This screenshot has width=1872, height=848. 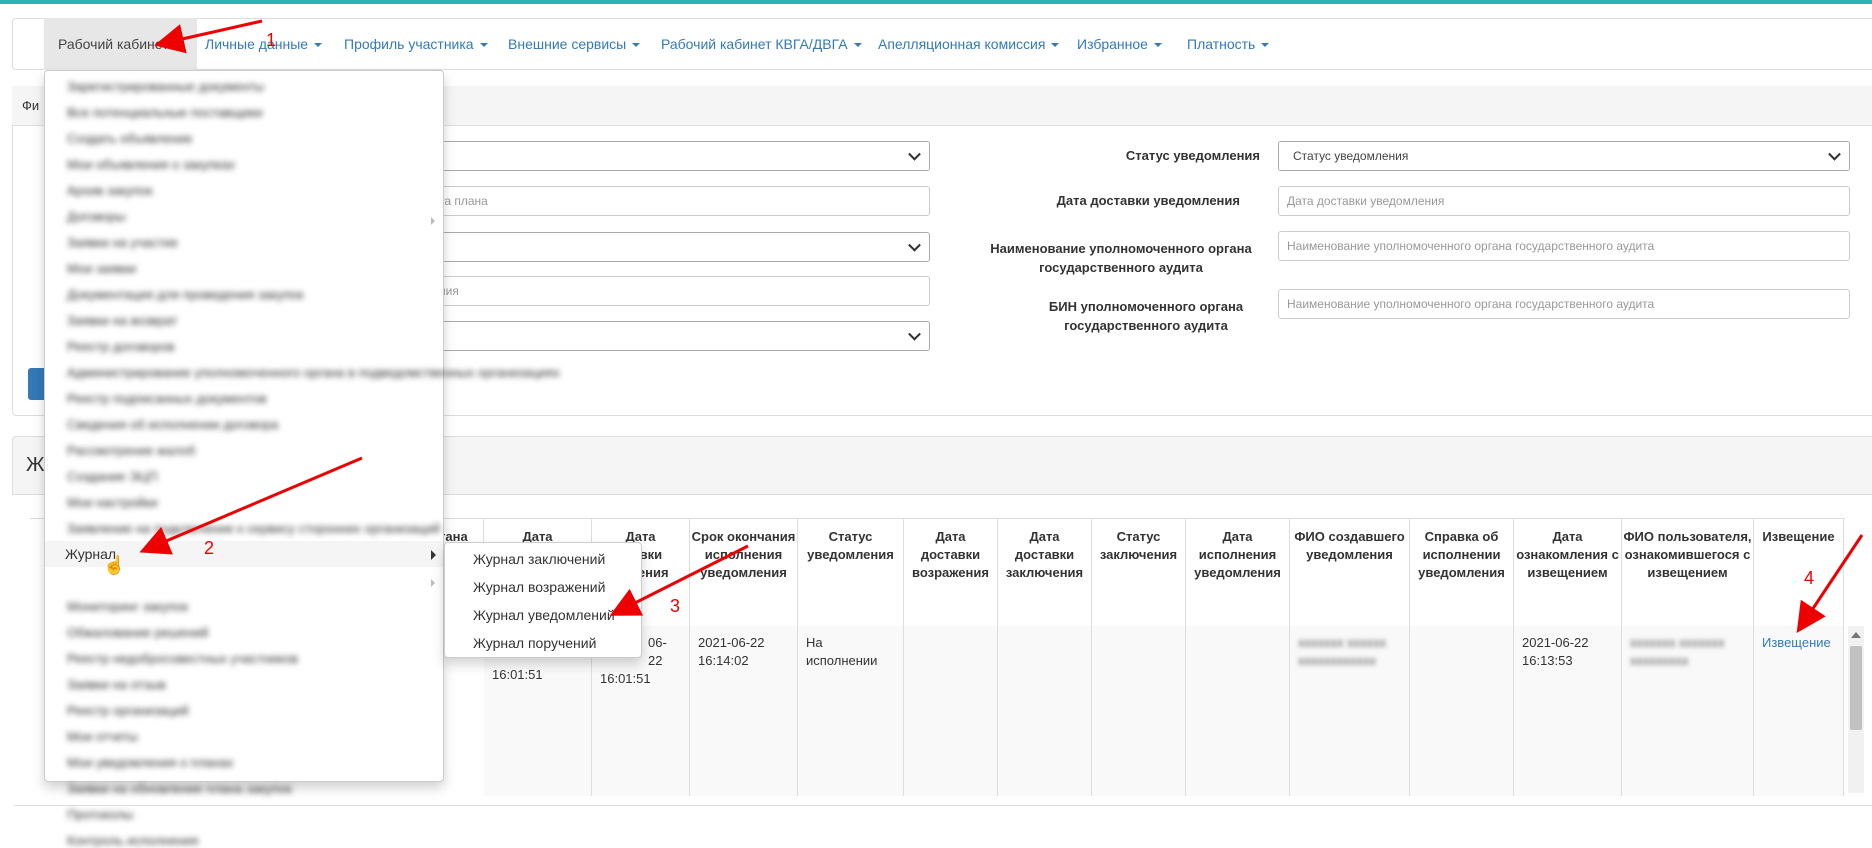 What do you see at coordinates (675, 606) in the screenshot?
I see `annotation-number: 3` at bounding box center [675, 606].